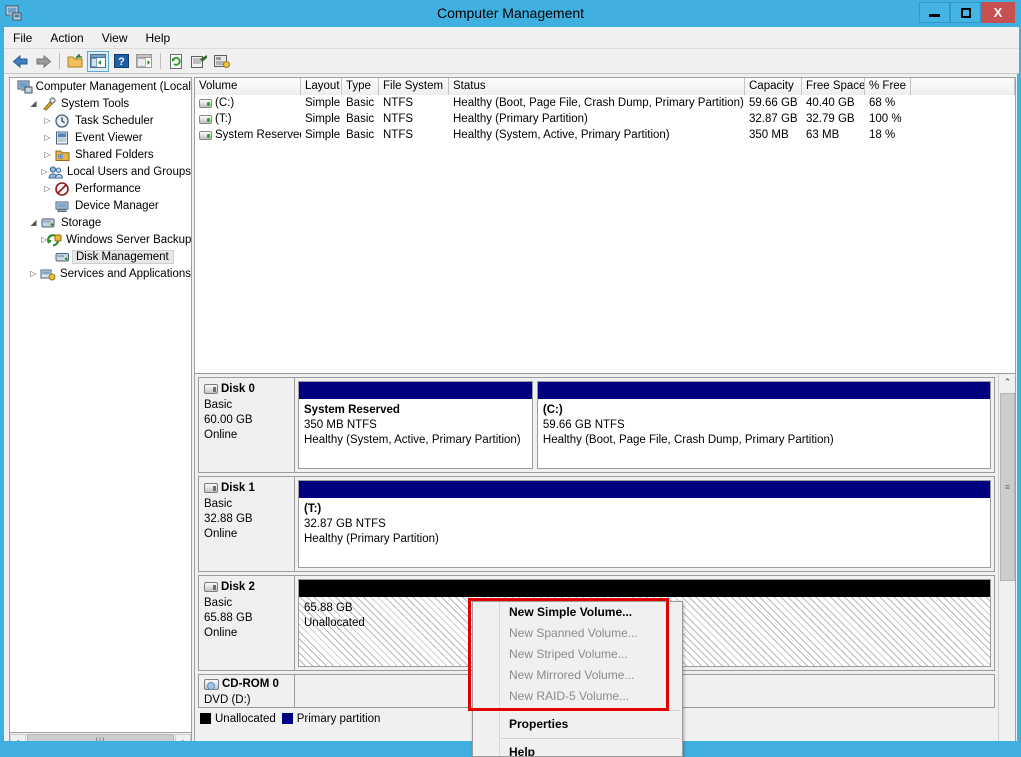 Image resolution: width=1021 pixels, height=757 pixels. Describe the element at coordinates (965, 12) in the screenshot. I see `maximize-button` at that location.